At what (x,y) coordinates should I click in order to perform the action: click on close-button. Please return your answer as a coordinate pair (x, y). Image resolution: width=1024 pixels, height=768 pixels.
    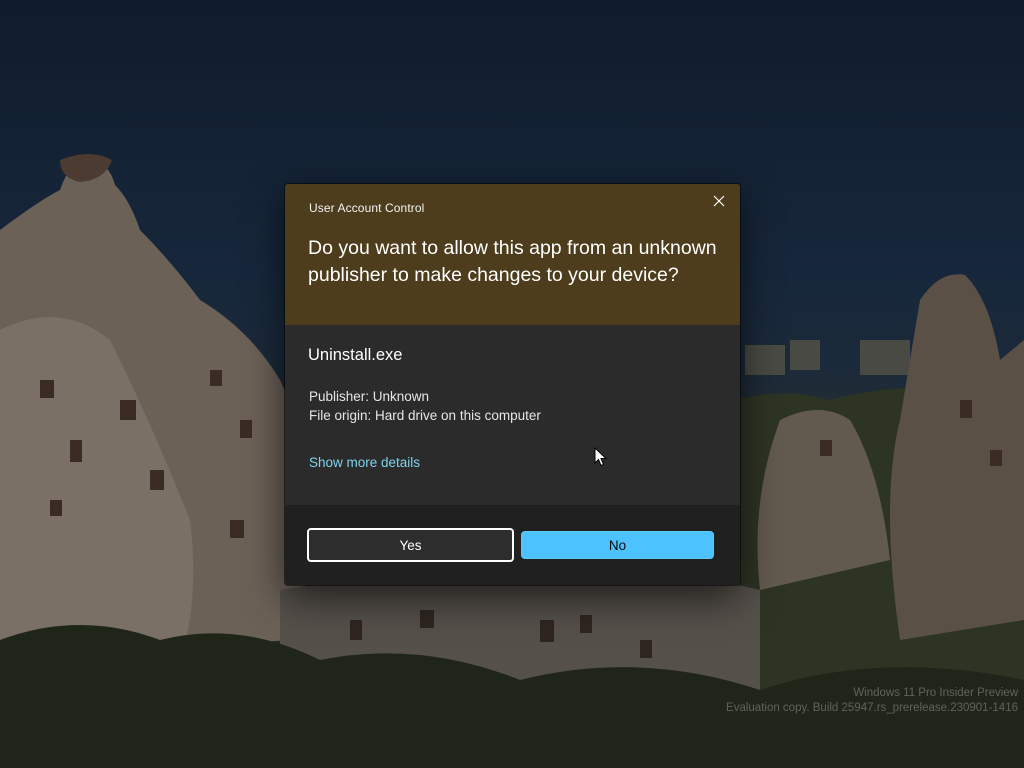
    Looking at the image, I should click on (719, 201).